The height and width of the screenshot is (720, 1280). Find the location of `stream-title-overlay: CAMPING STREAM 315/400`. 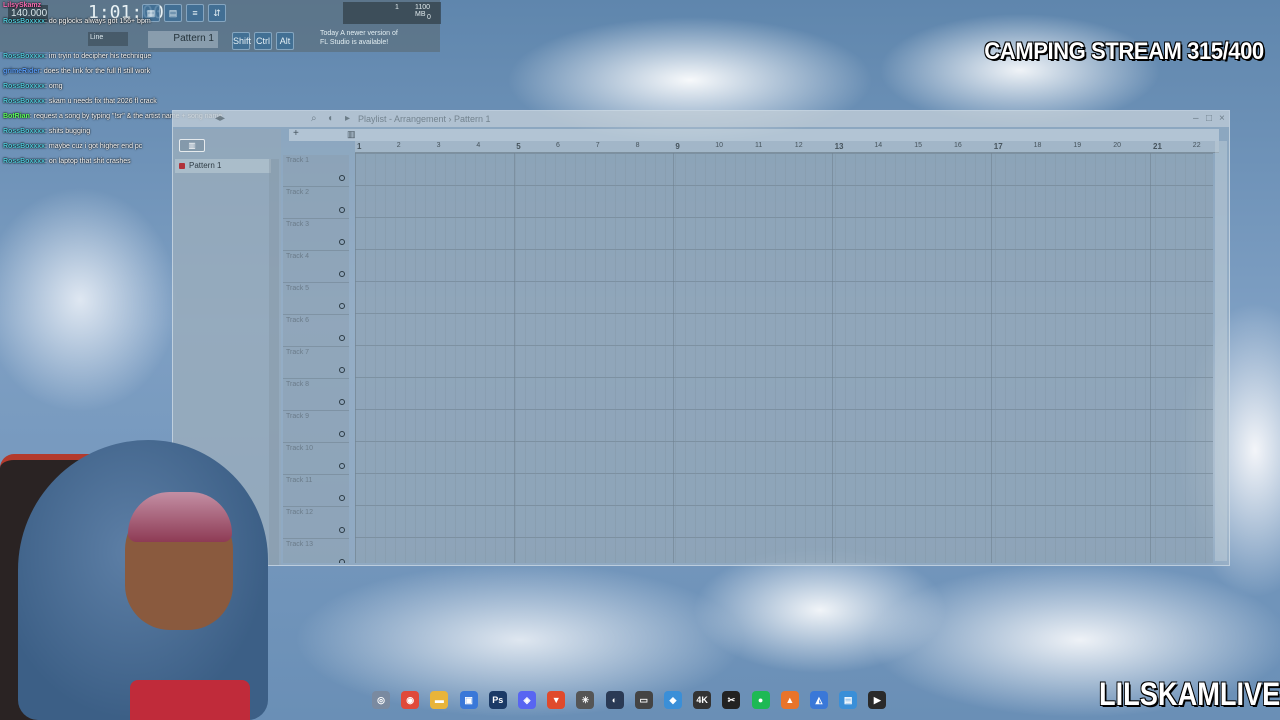

stream-title-overlay: CAMPING STREAM 315/400 is located at coordinates (1124, 51).